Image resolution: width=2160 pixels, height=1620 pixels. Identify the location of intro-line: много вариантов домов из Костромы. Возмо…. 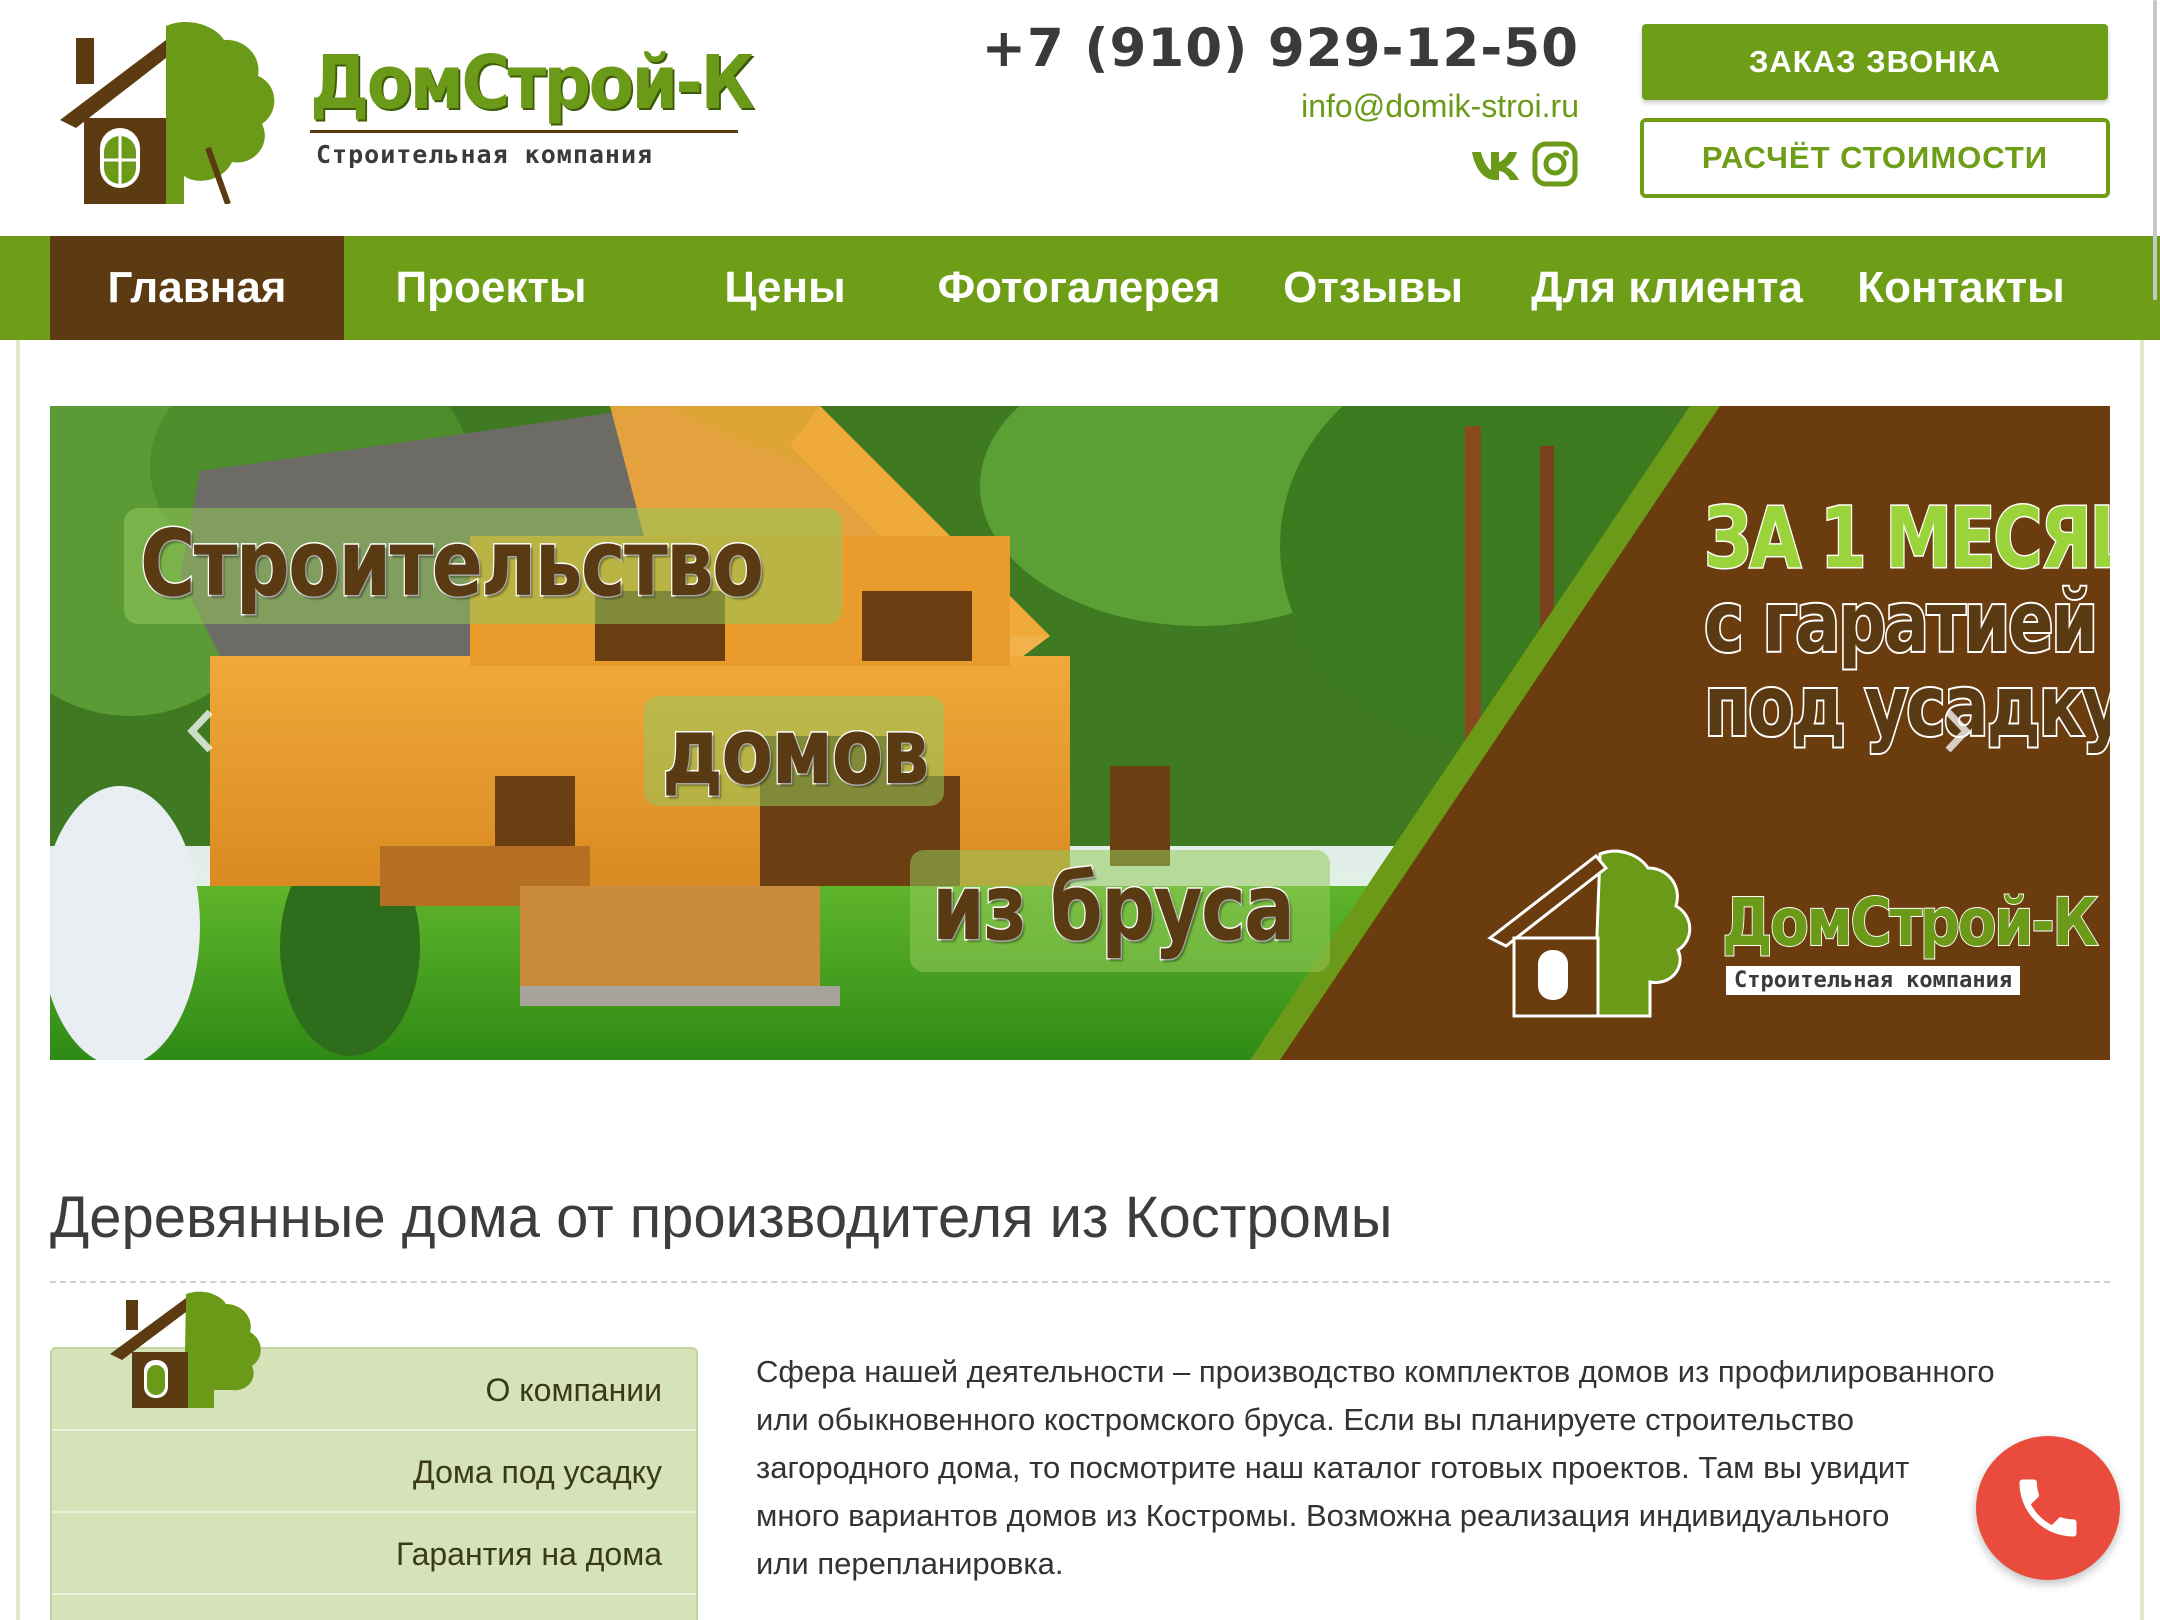
(1323, 1515).